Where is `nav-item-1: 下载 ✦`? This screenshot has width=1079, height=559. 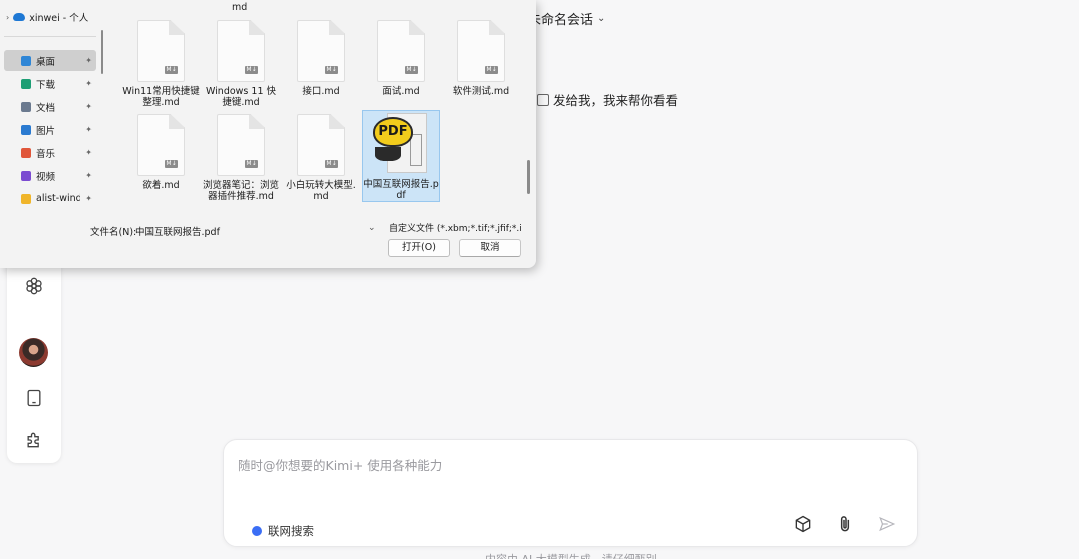 nav-item-1: 下载 ✦ is located at coordinates (50, 83).